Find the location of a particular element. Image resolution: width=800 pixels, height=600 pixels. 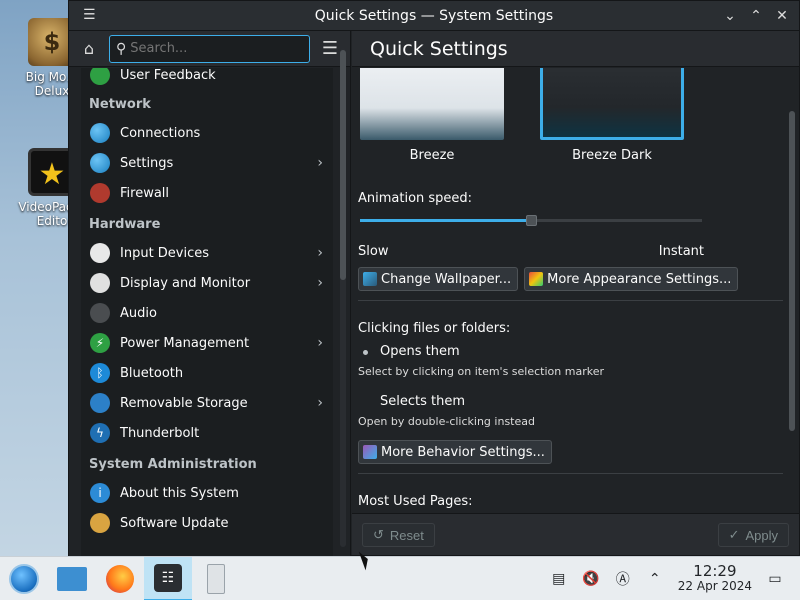

taskbar-system-settings: ☷ is located at coordinates (168, 578).